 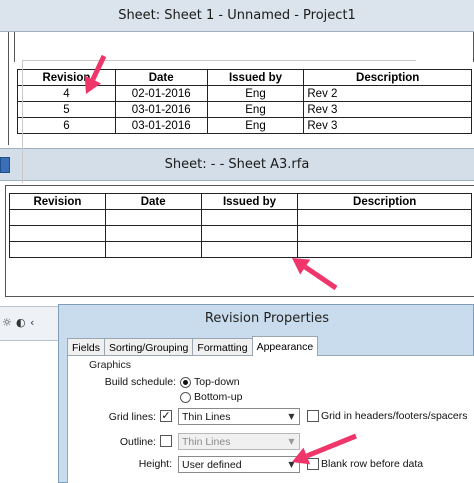 I want to click on header-description: Description, so click(x=384, y=201).